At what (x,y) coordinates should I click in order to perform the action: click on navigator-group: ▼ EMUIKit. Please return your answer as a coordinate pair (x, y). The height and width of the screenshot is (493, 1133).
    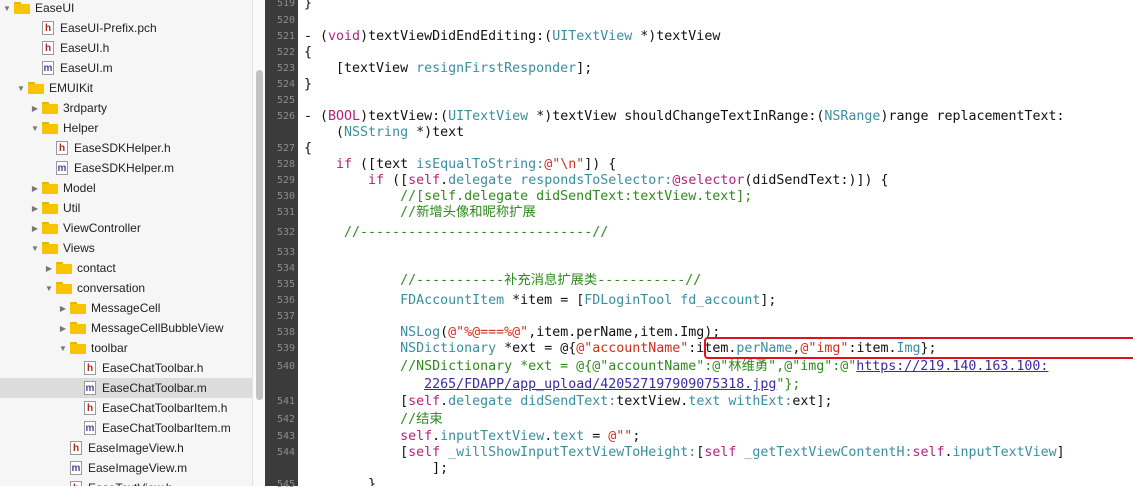
    Looking at the image, I should click on (132, 88).